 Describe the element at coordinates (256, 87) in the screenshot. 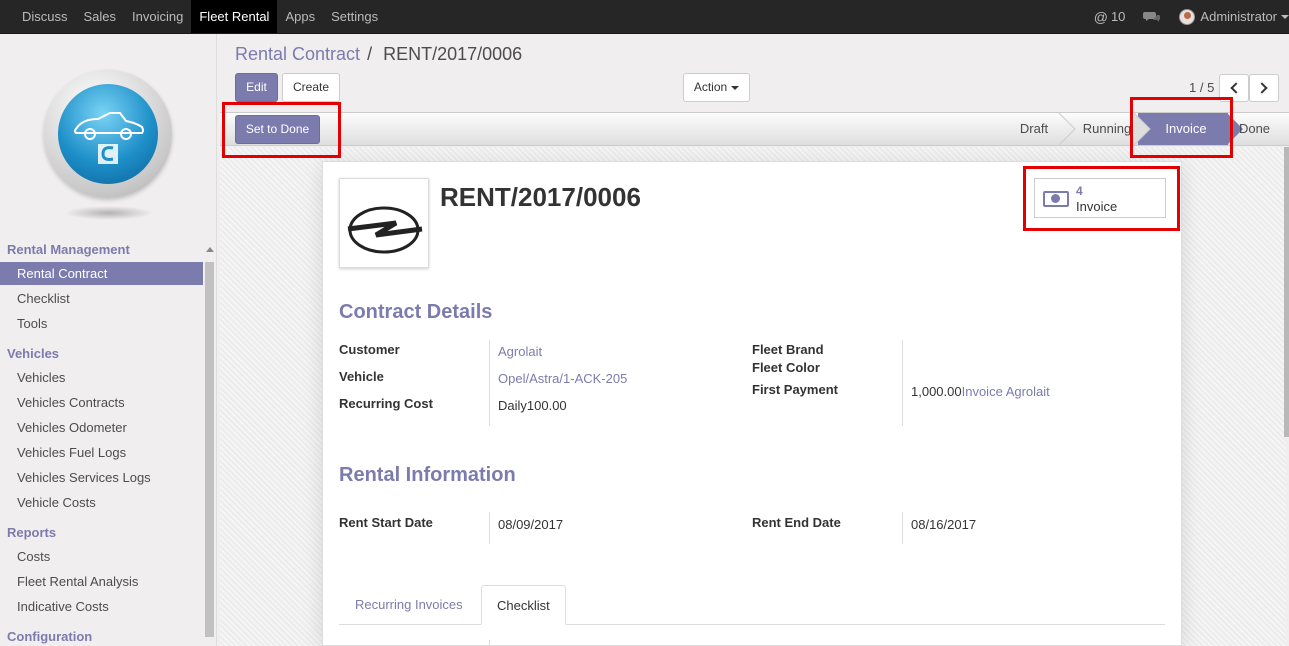

I see `edit-button: Edit` at that location.